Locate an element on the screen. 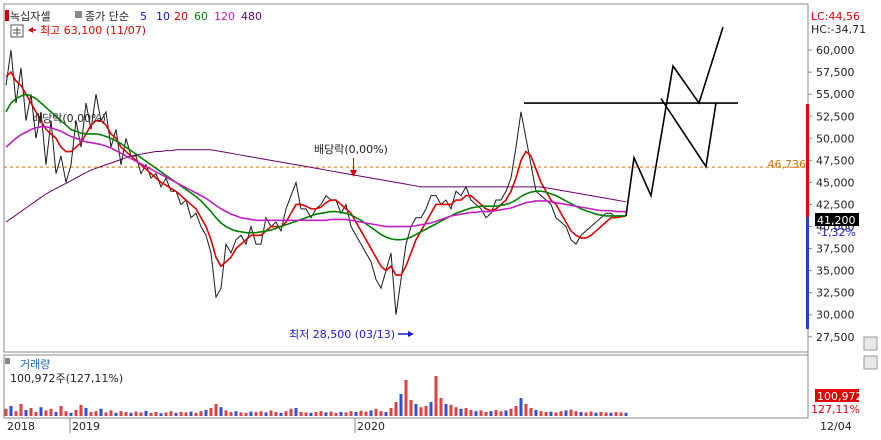 The image size is (881, 440). y-tick-label: 27,500 is located at coordinates (835, 337).